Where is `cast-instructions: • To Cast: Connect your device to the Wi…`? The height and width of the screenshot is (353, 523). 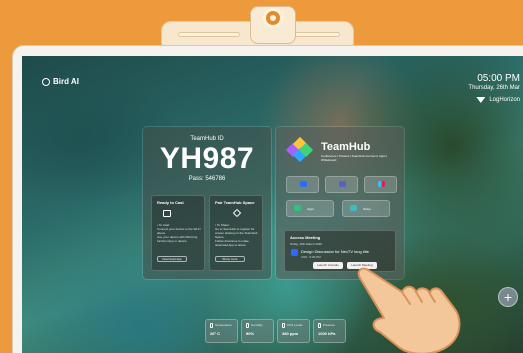 cast-instructions: • To Cast: Connect your device to the Wi… is located at coordinates (179, 233).